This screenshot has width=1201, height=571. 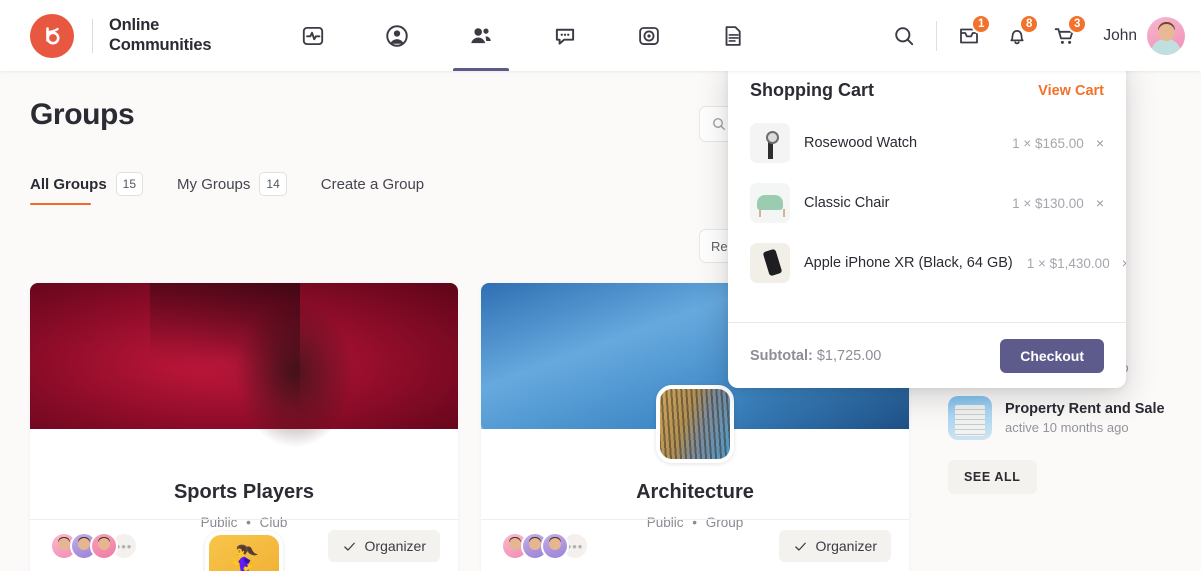 I want to click on header-divider, so click(x=937, y=35).